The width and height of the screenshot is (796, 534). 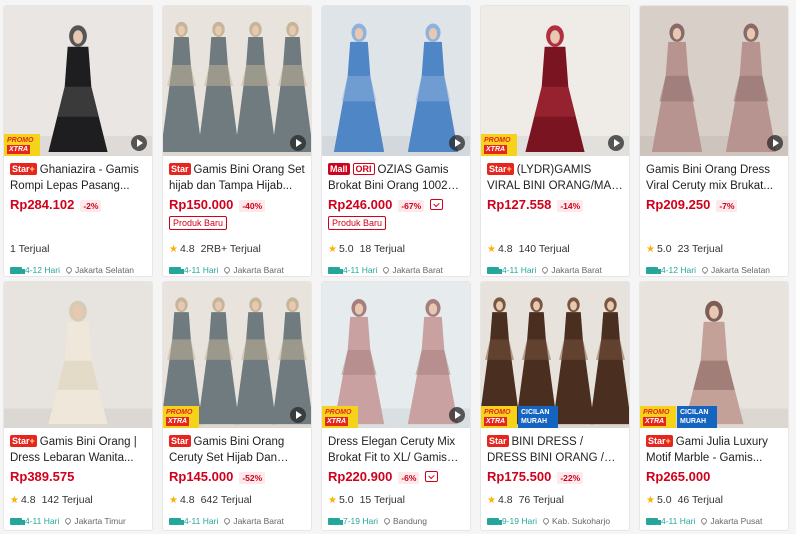 What do you see at coordinates (238, 500) in the screenshot?
I see `rating-row: ★ 4.8 642 Terjual` at bounding box center [238, 500].